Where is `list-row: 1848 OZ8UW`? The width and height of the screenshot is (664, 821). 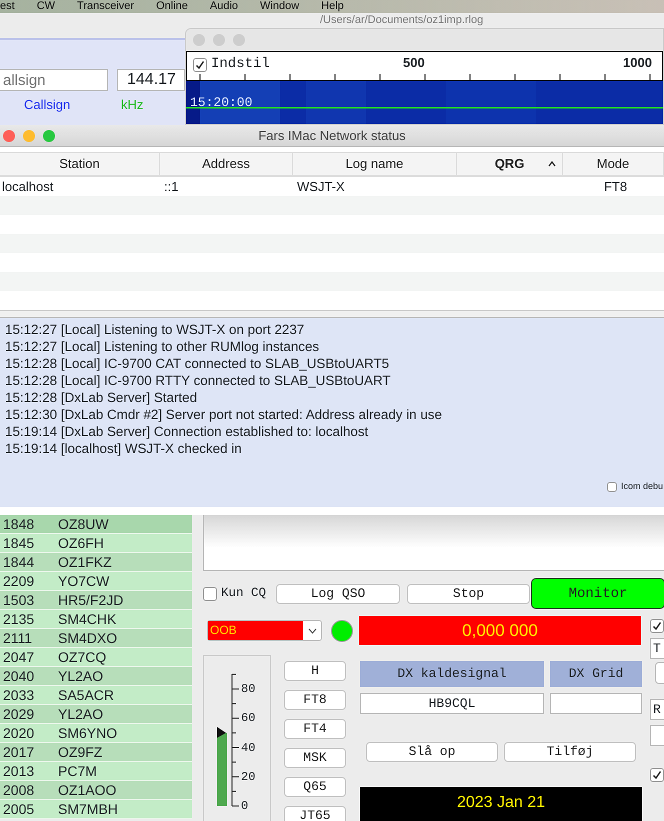
list-row: 1848 OZ8UW is located at coordinates (96, 524).